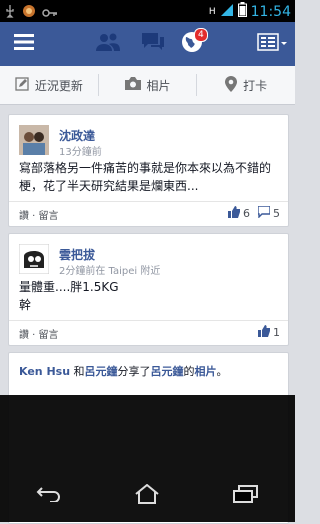 This screenshot has height=524, width=320. What do you see at coordinates (44, 371) in the screenshot?
I see `user-link: Ken Hsu` at bounding box center [44, 371].